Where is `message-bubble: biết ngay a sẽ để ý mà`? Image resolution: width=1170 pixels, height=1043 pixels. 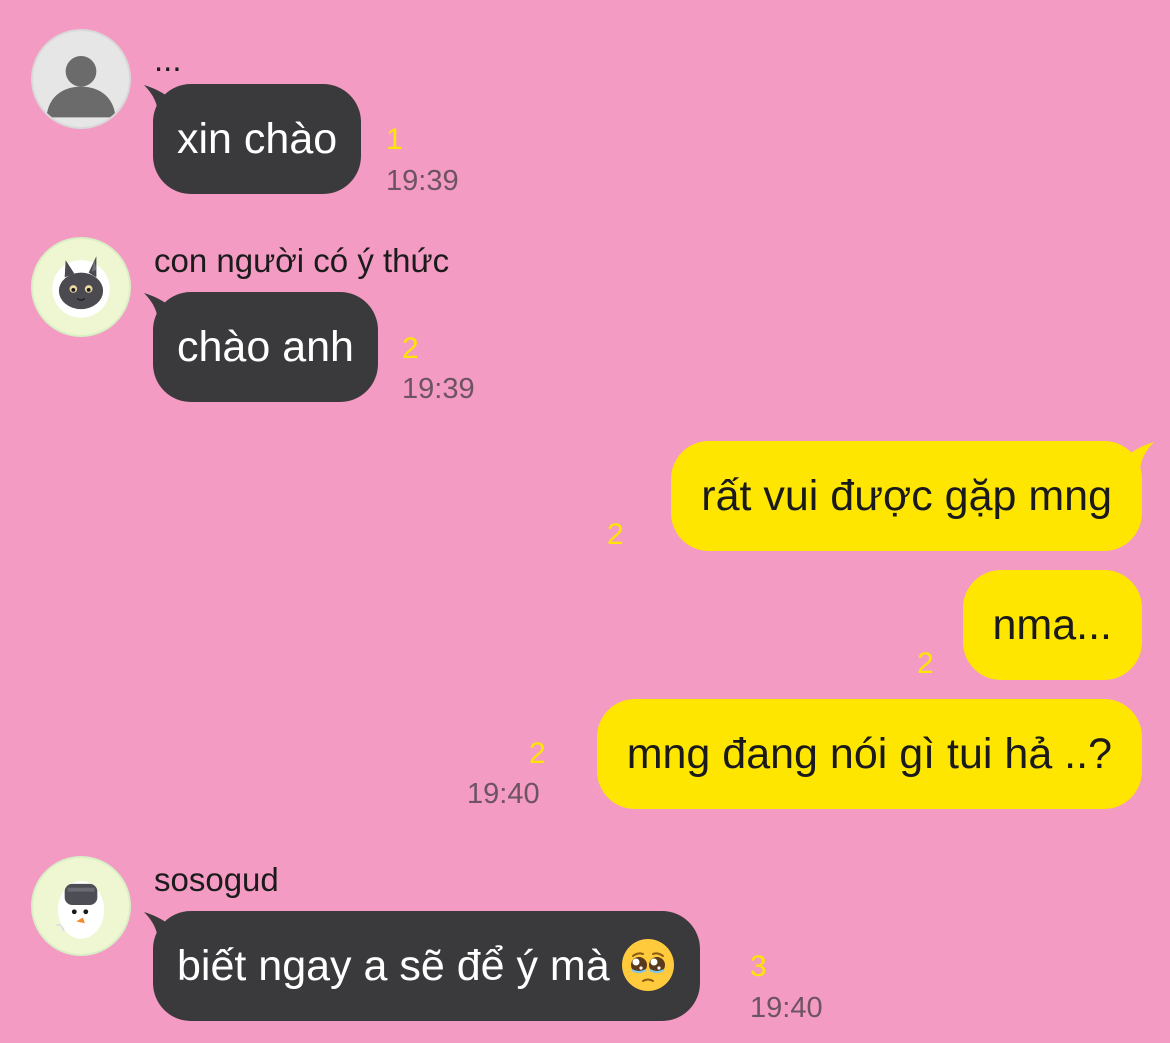 message-bubble: biết ngay a sẽ để ý mà is located at coordinates (426, 966).